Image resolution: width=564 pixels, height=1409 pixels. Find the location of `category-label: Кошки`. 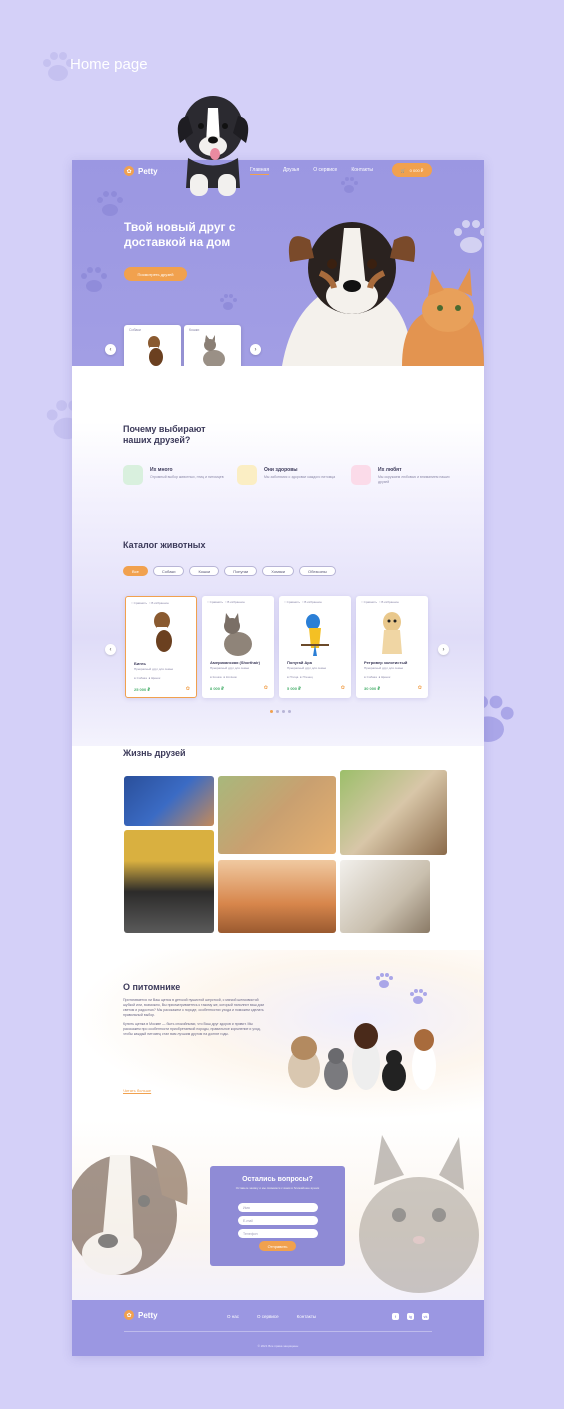

category-label: Кошки is located at coordinates (194, 330).